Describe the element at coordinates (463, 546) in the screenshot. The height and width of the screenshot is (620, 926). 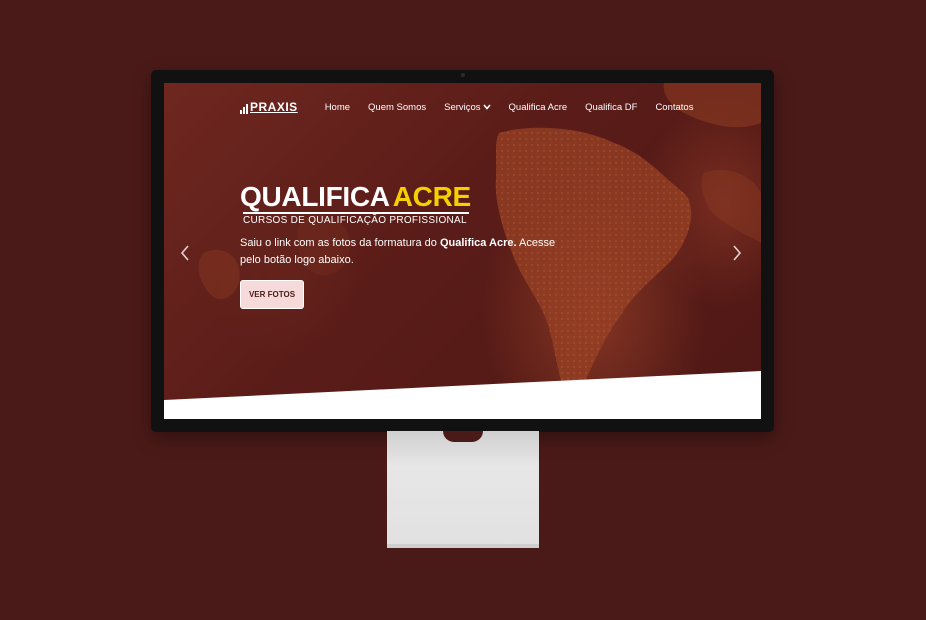
I see `stand-base-edge` at that location.